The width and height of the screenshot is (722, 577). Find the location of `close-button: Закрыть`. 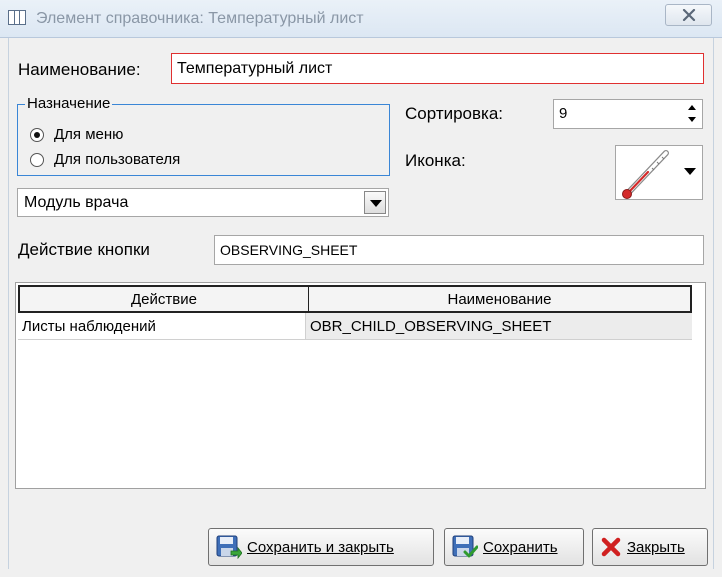

close-button: Закрыть is located at coordinates (650, 547).